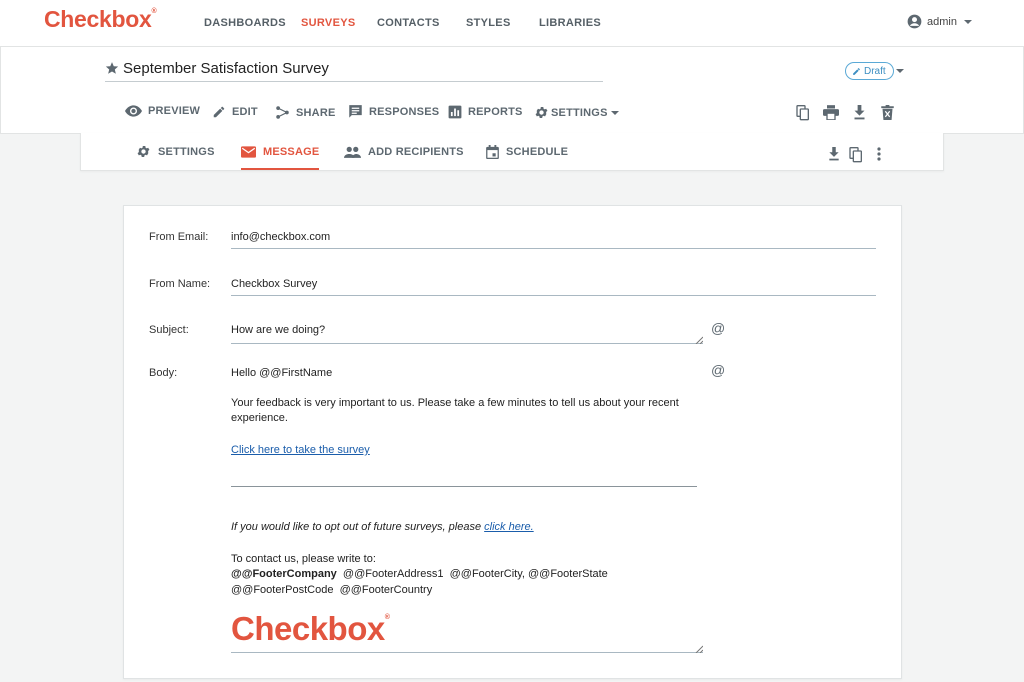  What do you see at coordinates (245, 112) in the screenshot?
I see `edit-label: EDIT` at bounding box center [245, 112].